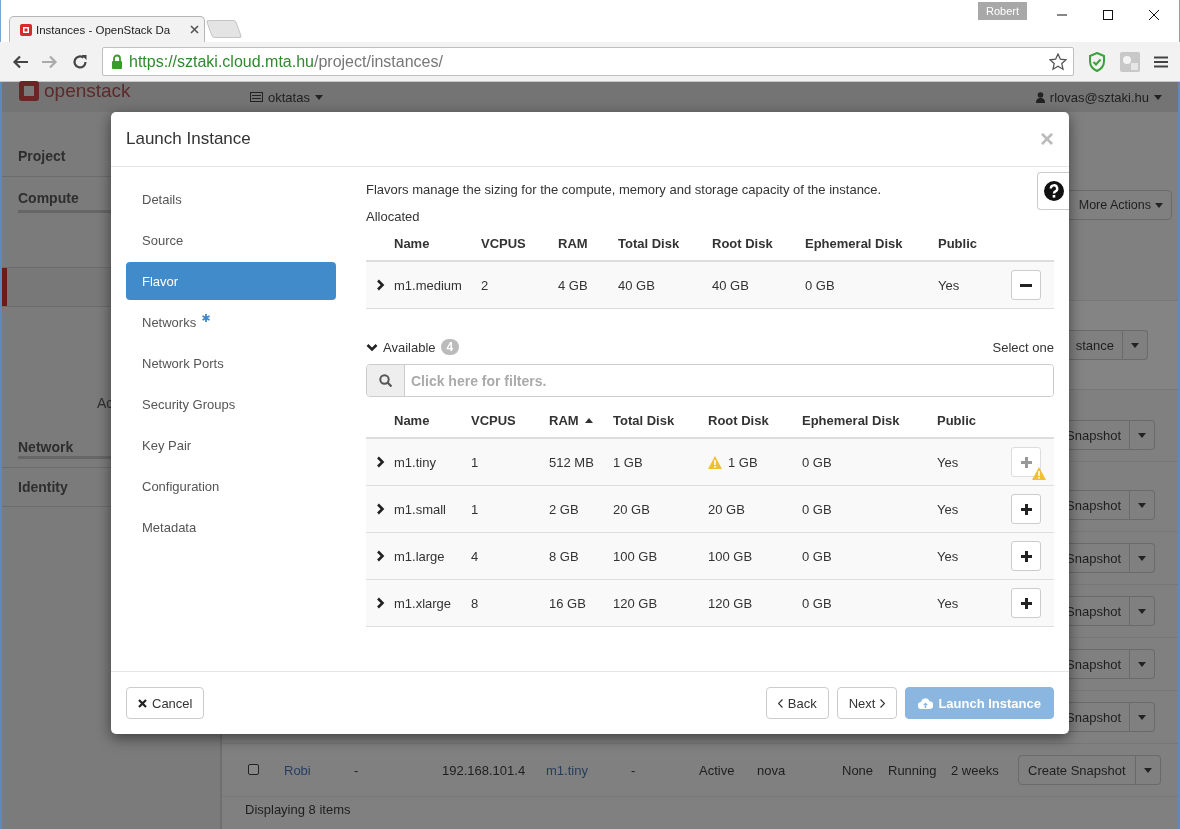 Image resolution: width=1180 pixels, height=829 pixels. What do you see at coordinates (573, 285) in the screenshot?
I see `table-cell-text: 4 GB` at bounding box center [573, 285].